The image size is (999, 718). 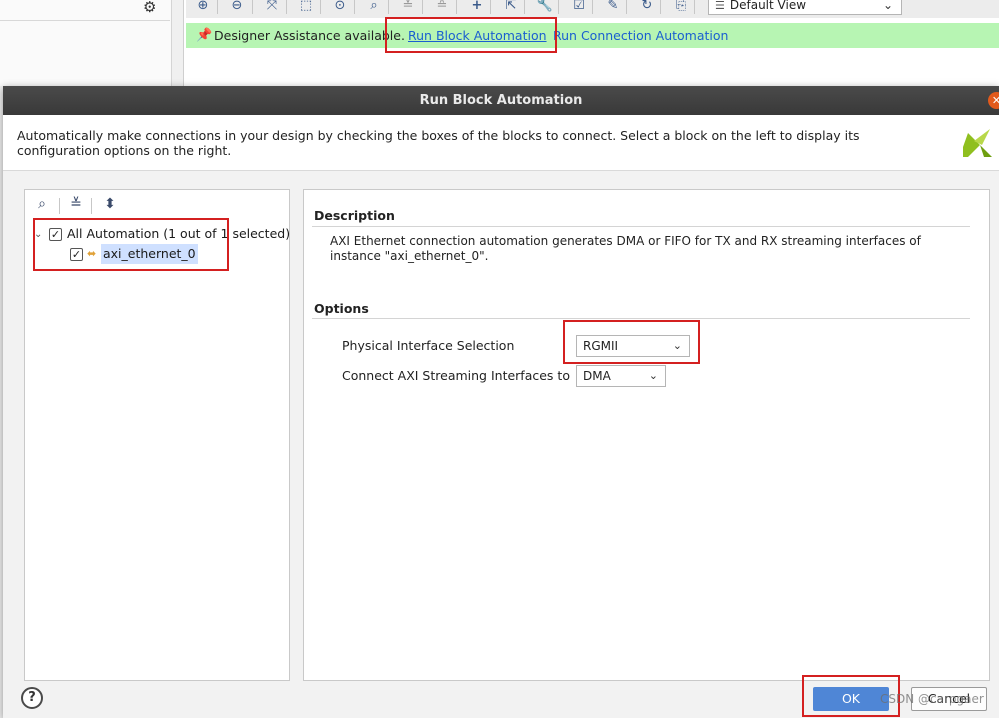 I want to click on description-title: Description, so click(x=354, y=215).